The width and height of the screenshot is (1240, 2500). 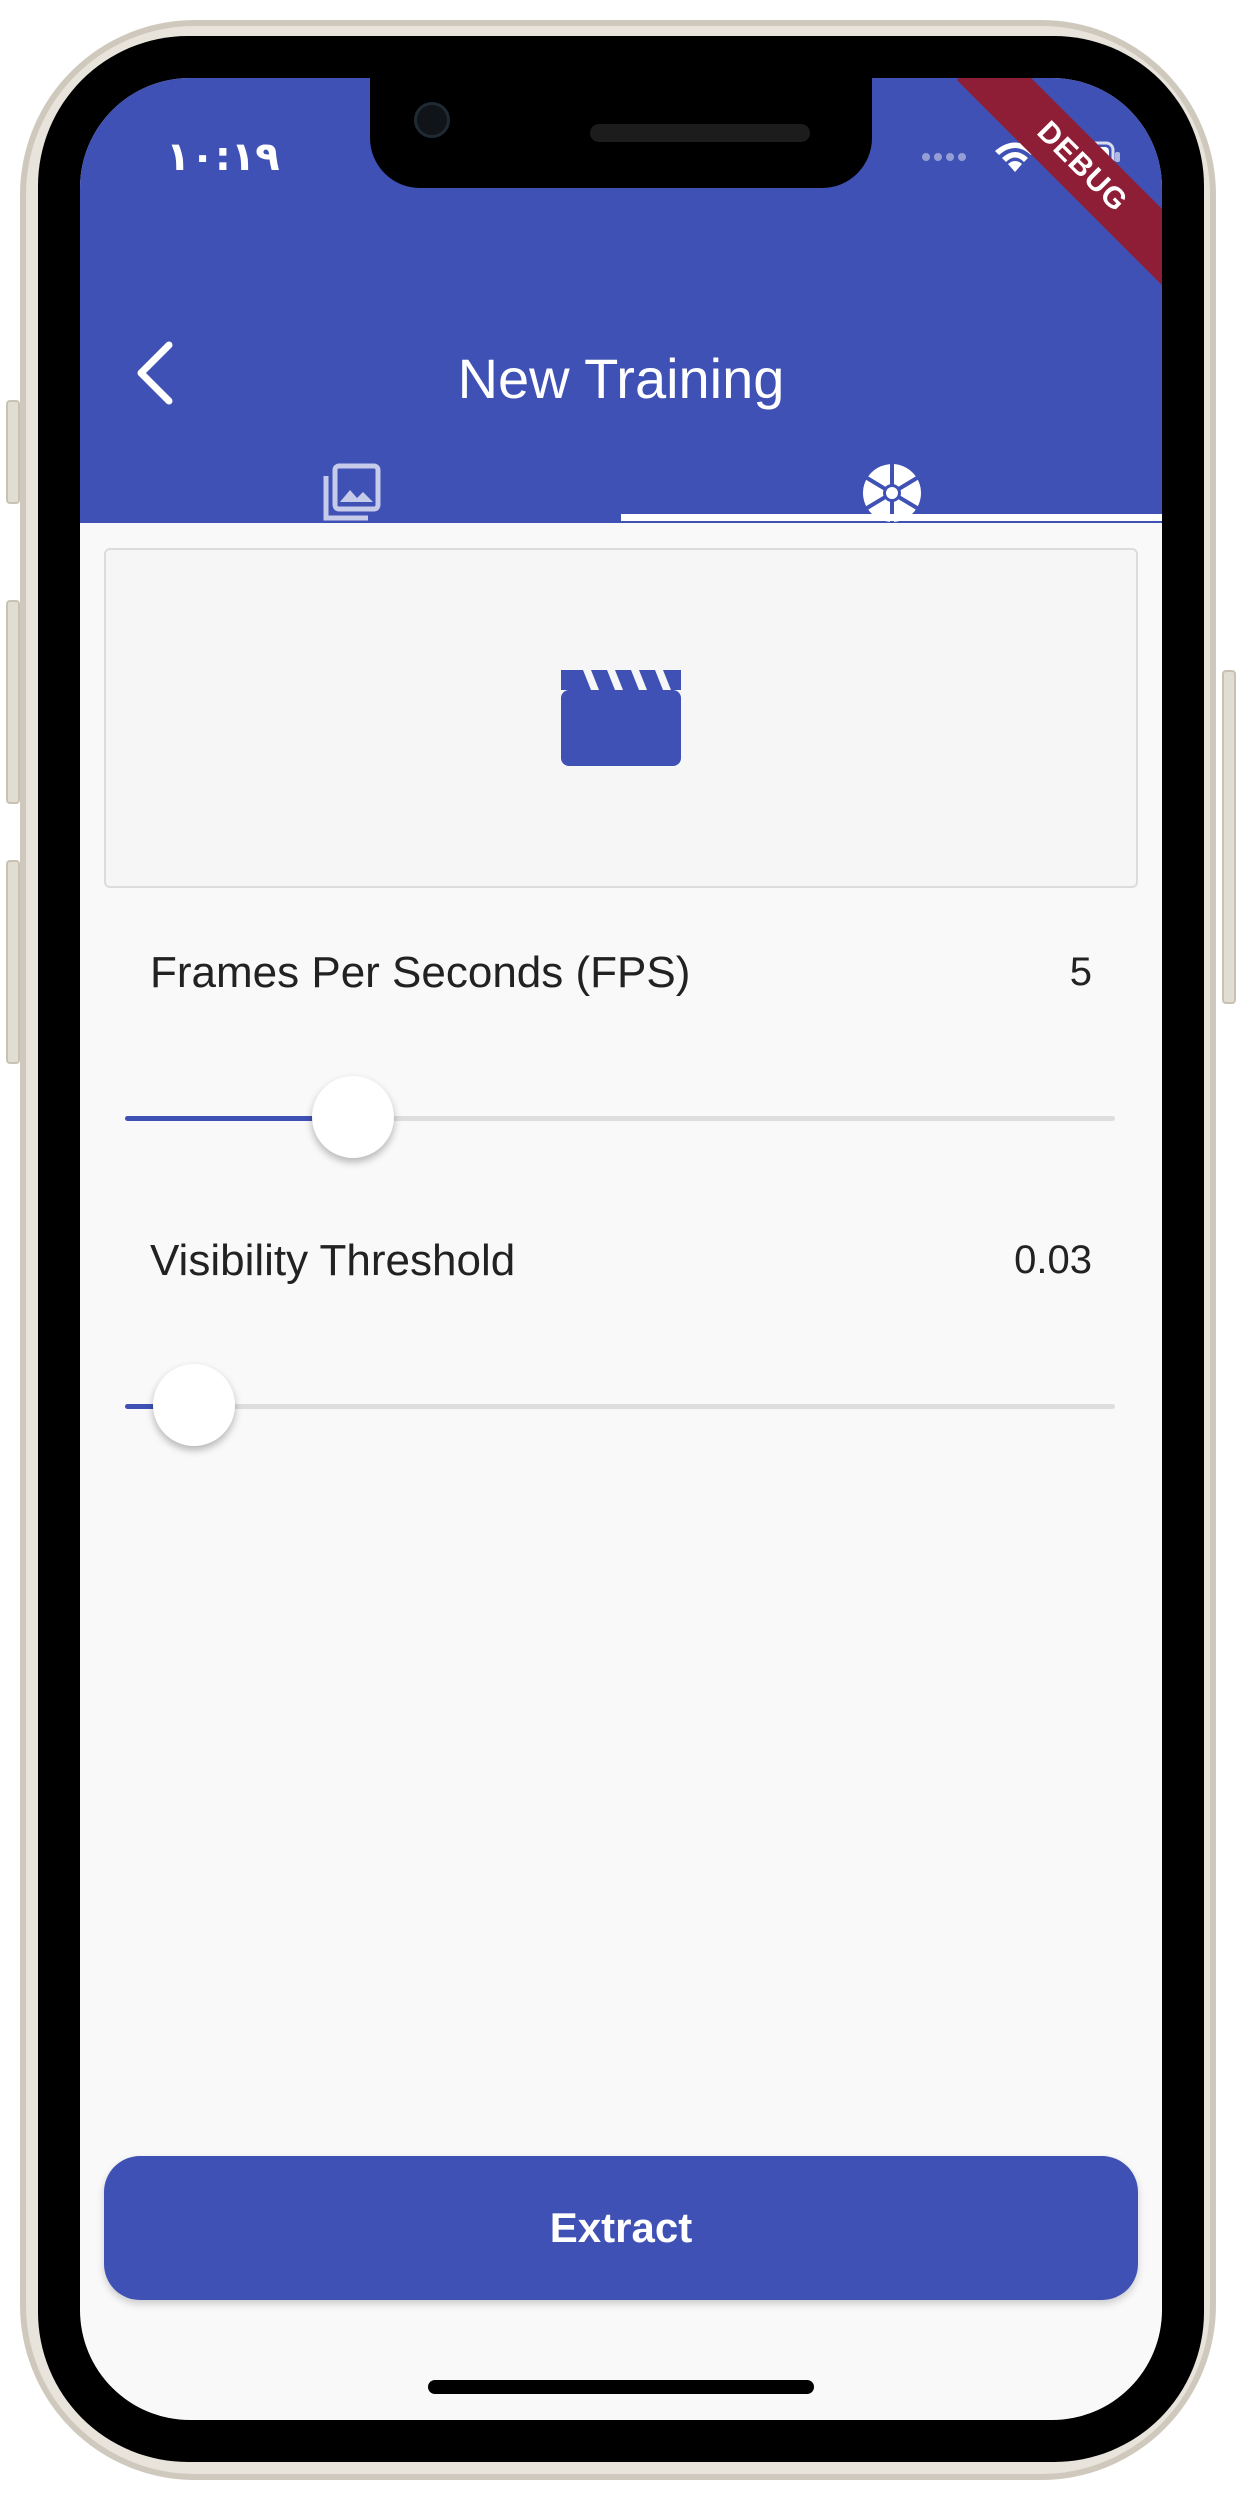 I want to click on movie-clapper-icon, so click(x=621, y=718).